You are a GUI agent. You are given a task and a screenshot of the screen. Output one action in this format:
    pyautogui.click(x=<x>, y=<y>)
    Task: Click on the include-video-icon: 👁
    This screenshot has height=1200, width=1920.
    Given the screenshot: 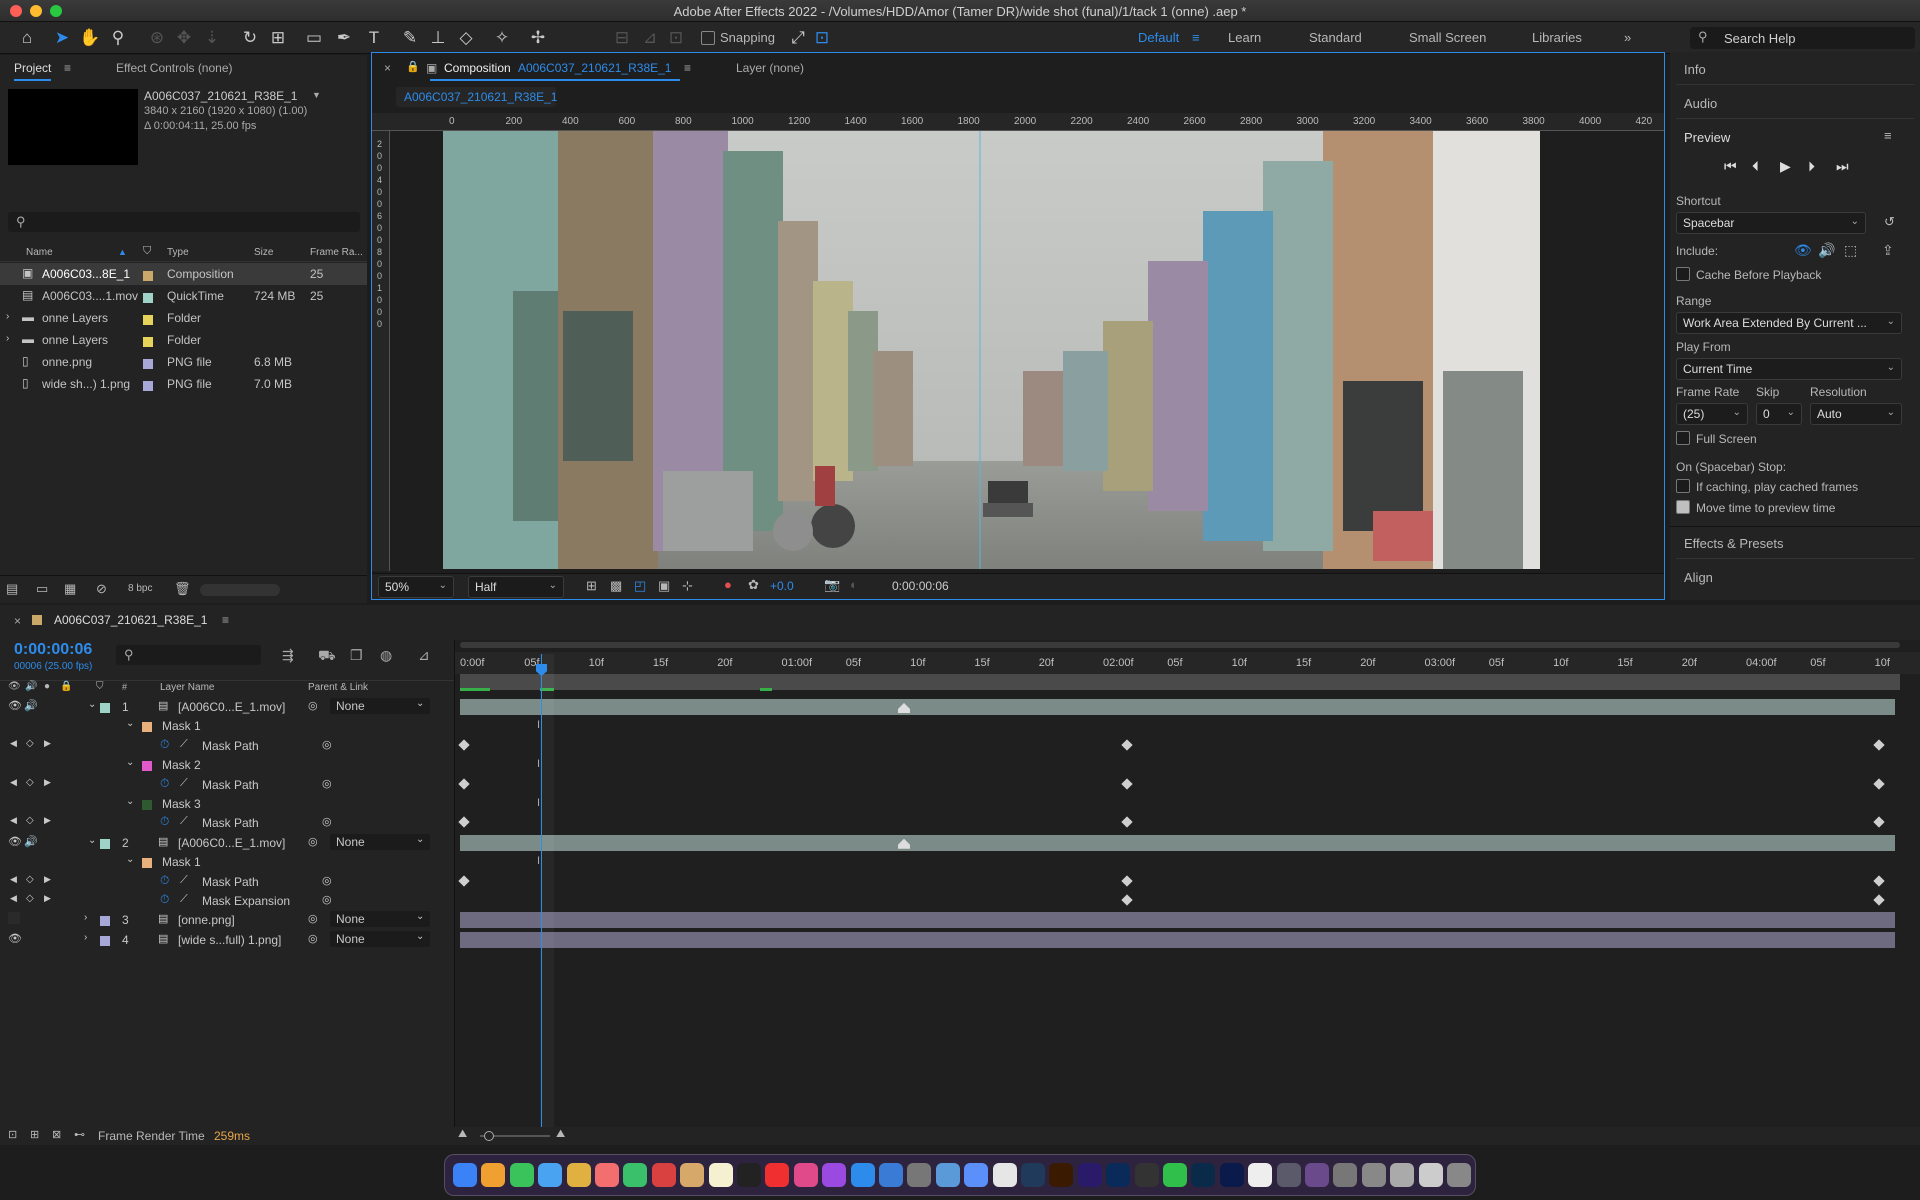 What is the action you would take?
    pyautogui.click(x=1803, y=250)
    